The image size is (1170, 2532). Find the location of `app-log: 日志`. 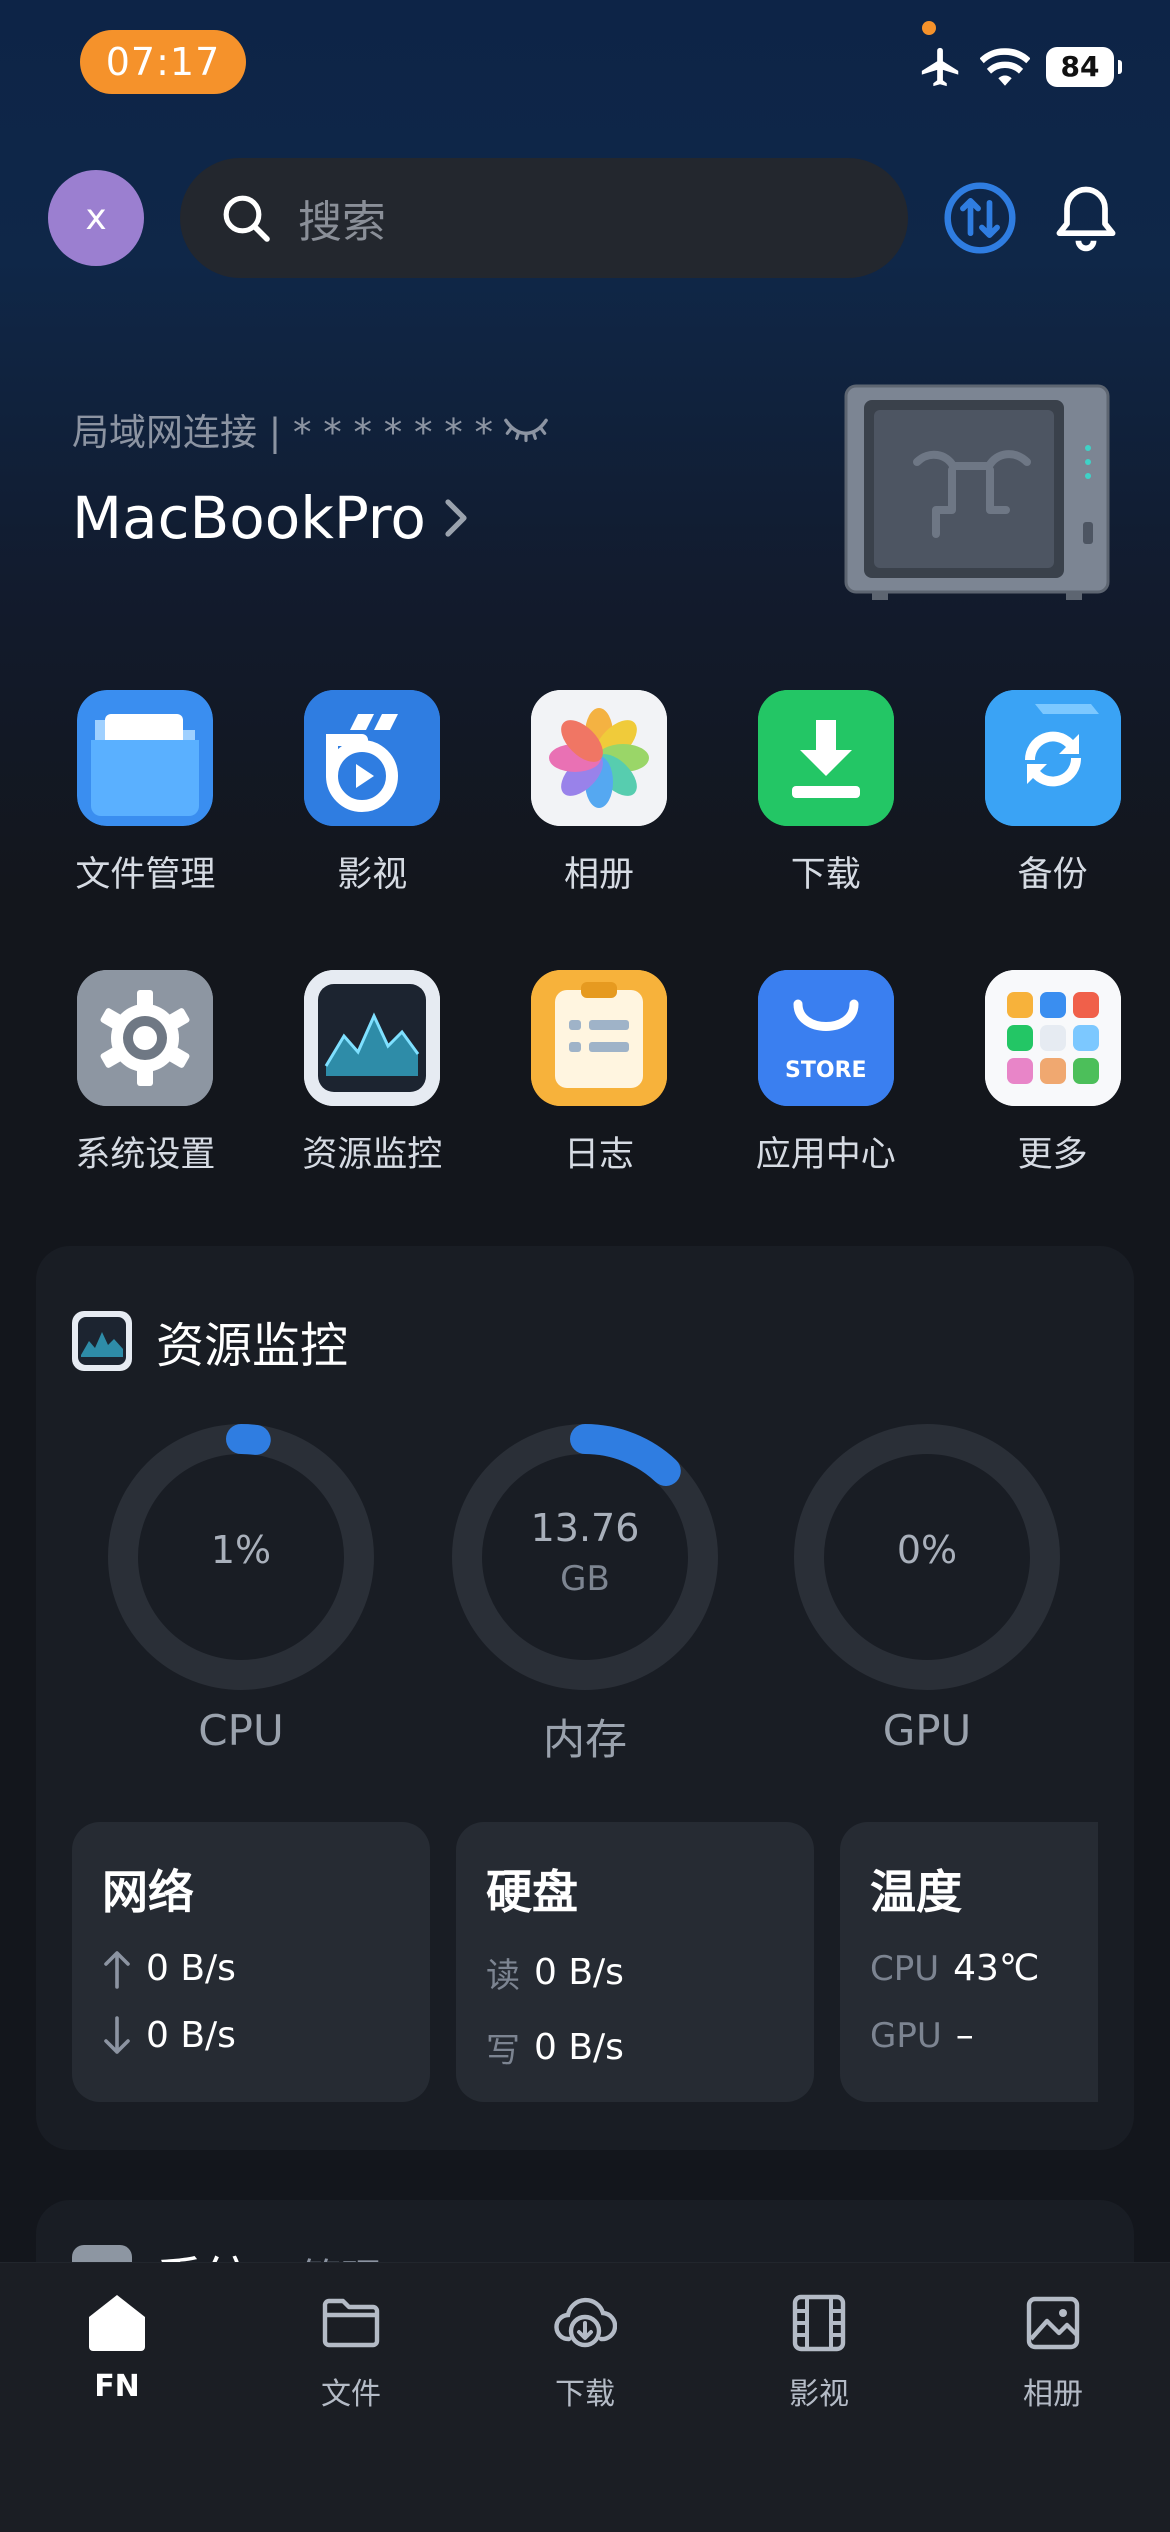

app-log: 日志 is located at coordinates (599, 1073).